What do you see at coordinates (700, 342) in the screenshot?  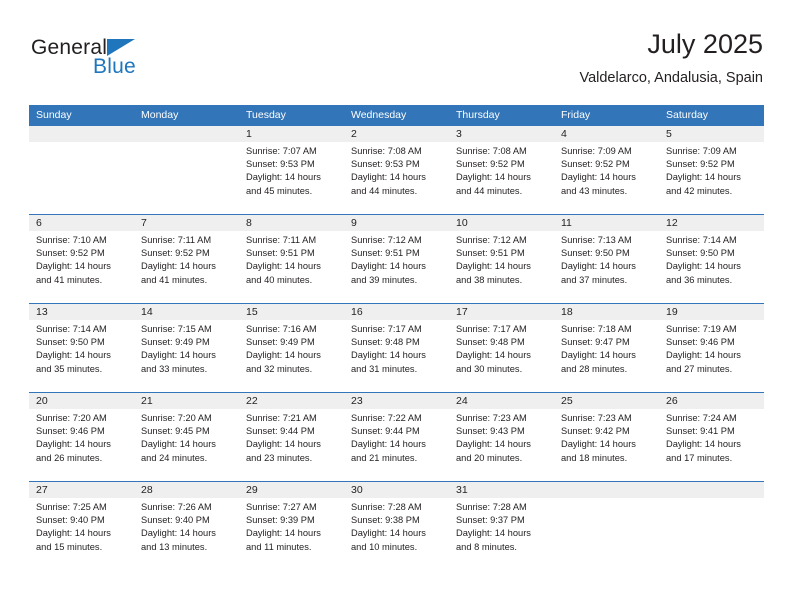 I see `day-detail-line: Sunset: 9:46 PM` at bounding box center [700, 342].